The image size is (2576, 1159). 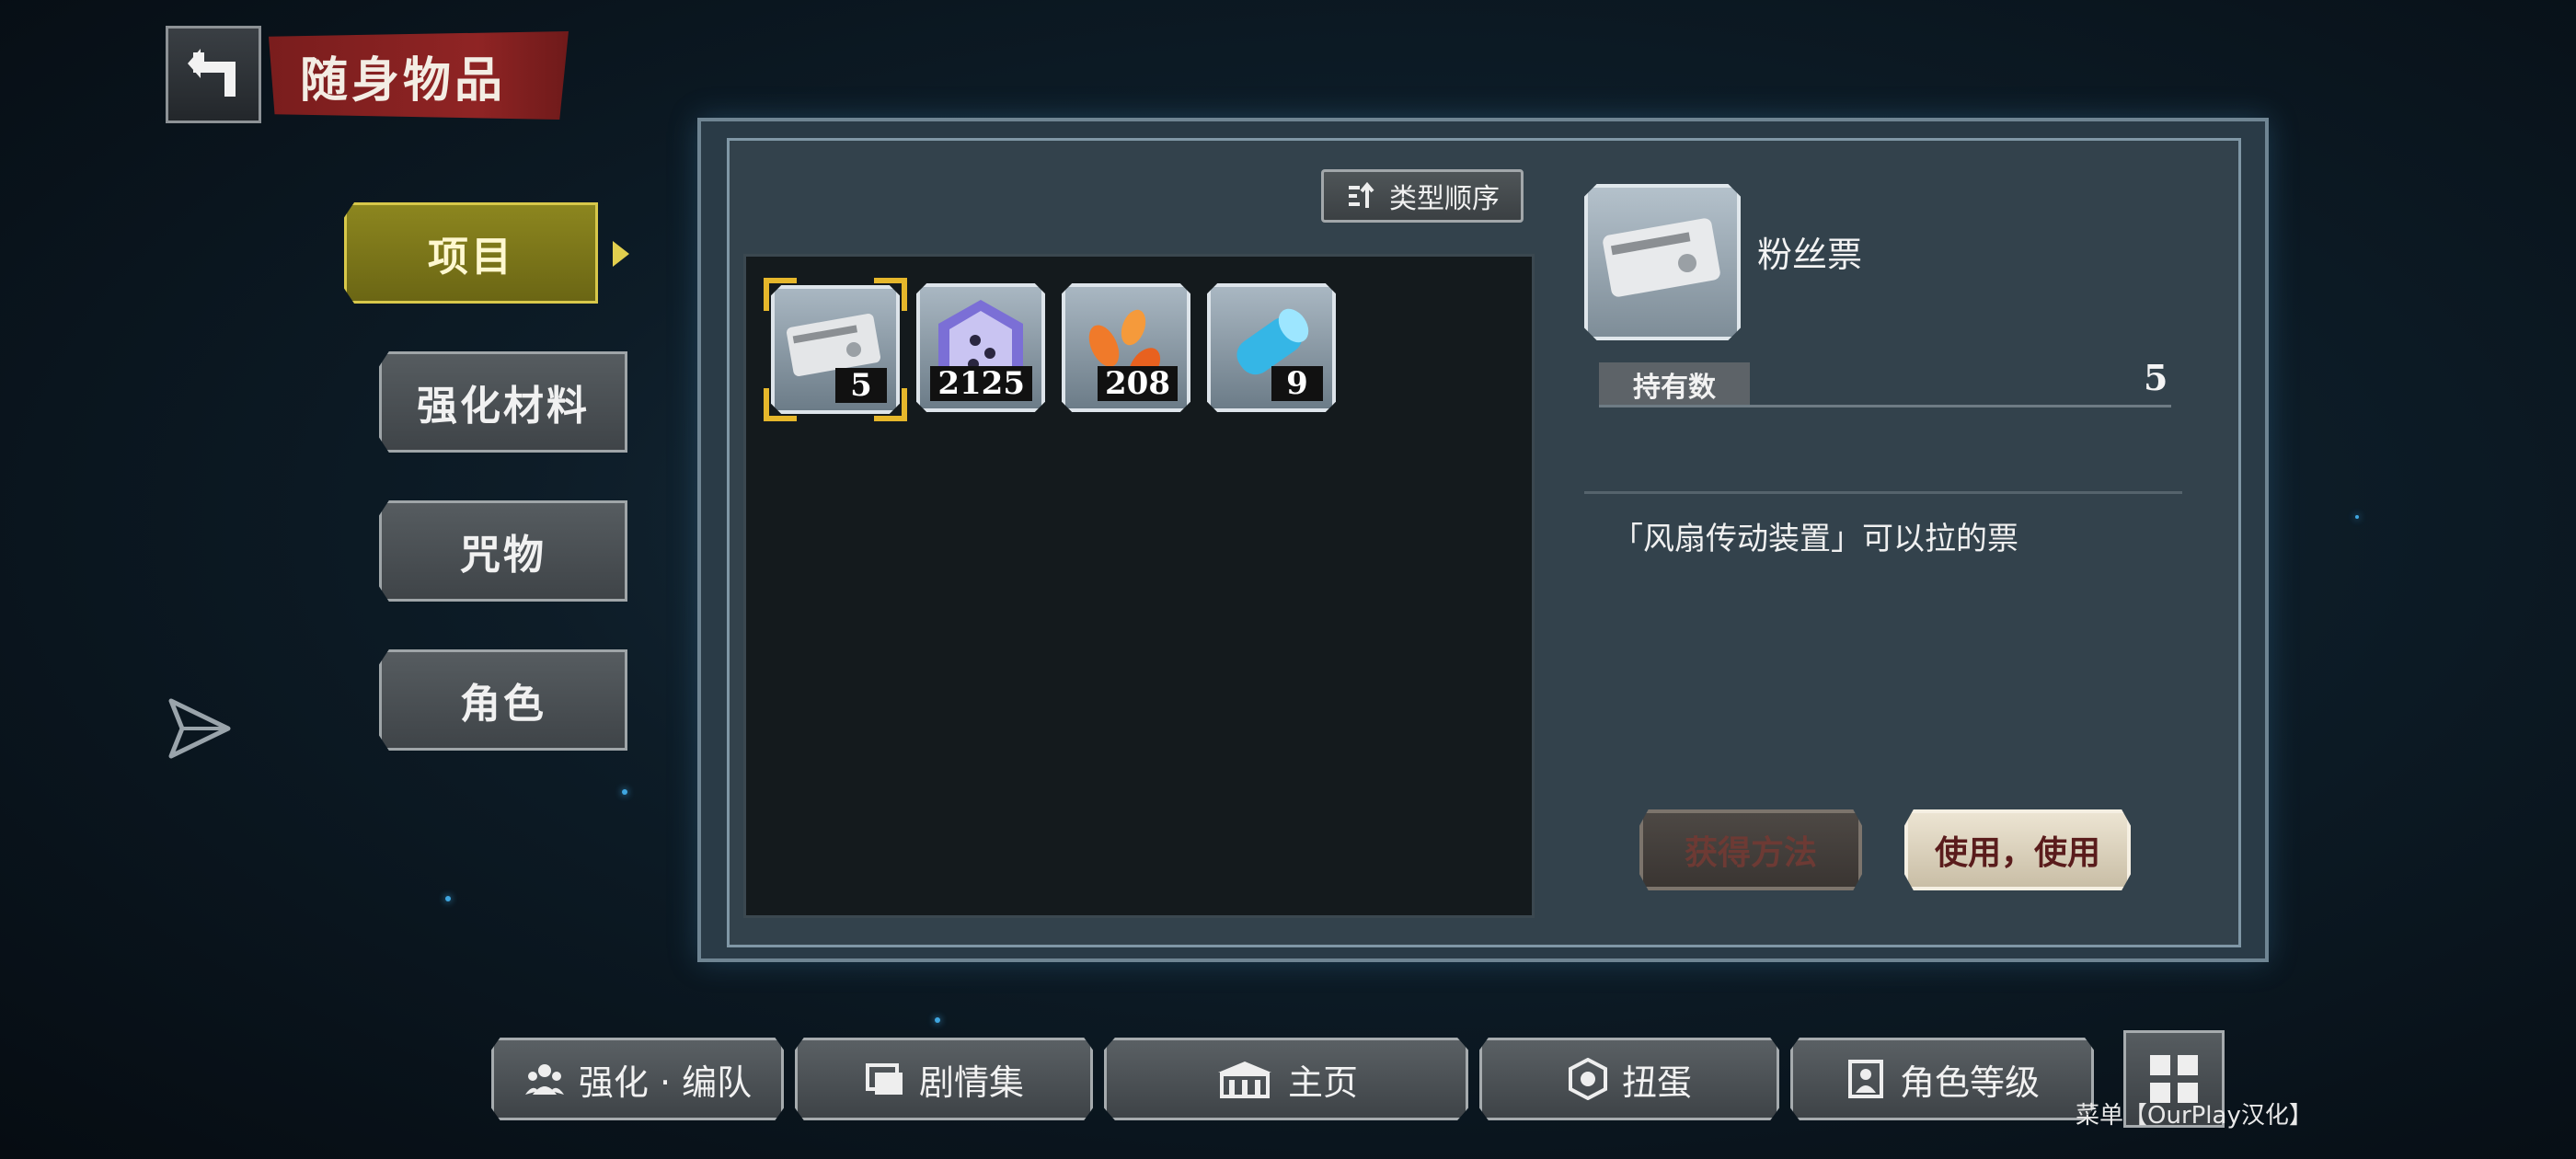 I want to click on nav-gacha: 扭蛋, so click(x=1629, y=1079).